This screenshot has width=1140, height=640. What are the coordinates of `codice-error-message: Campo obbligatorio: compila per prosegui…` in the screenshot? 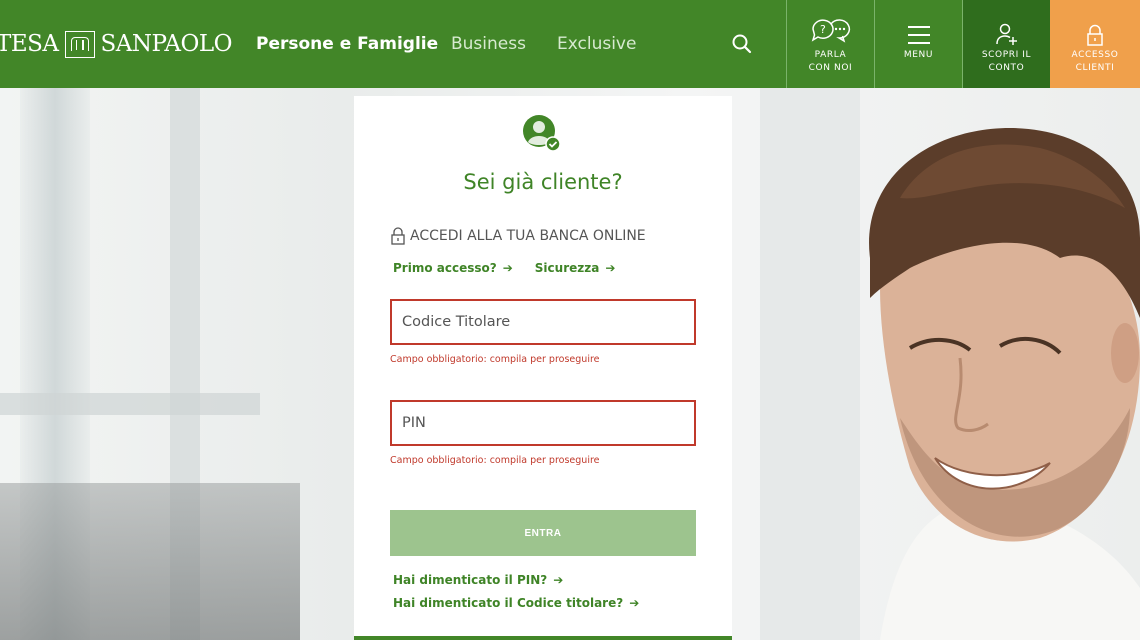 It's located at (495, 359).